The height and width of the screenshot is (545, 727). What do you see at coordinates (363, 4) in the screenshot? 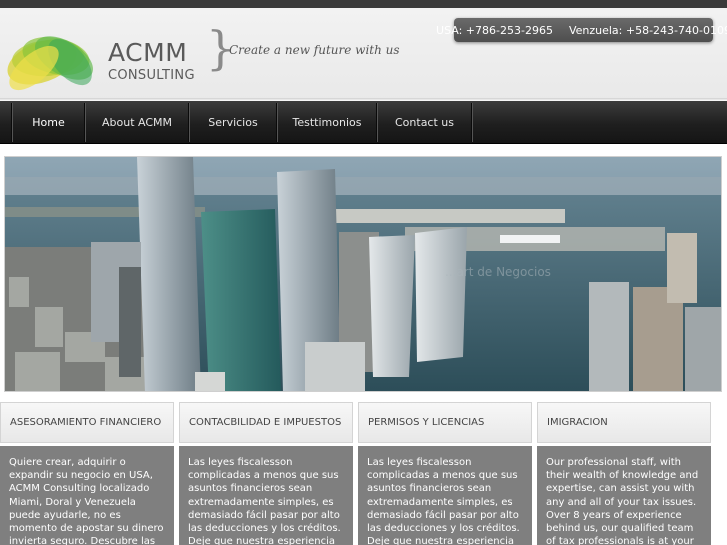
I see `top-strip` at bounding box center [363, 4].